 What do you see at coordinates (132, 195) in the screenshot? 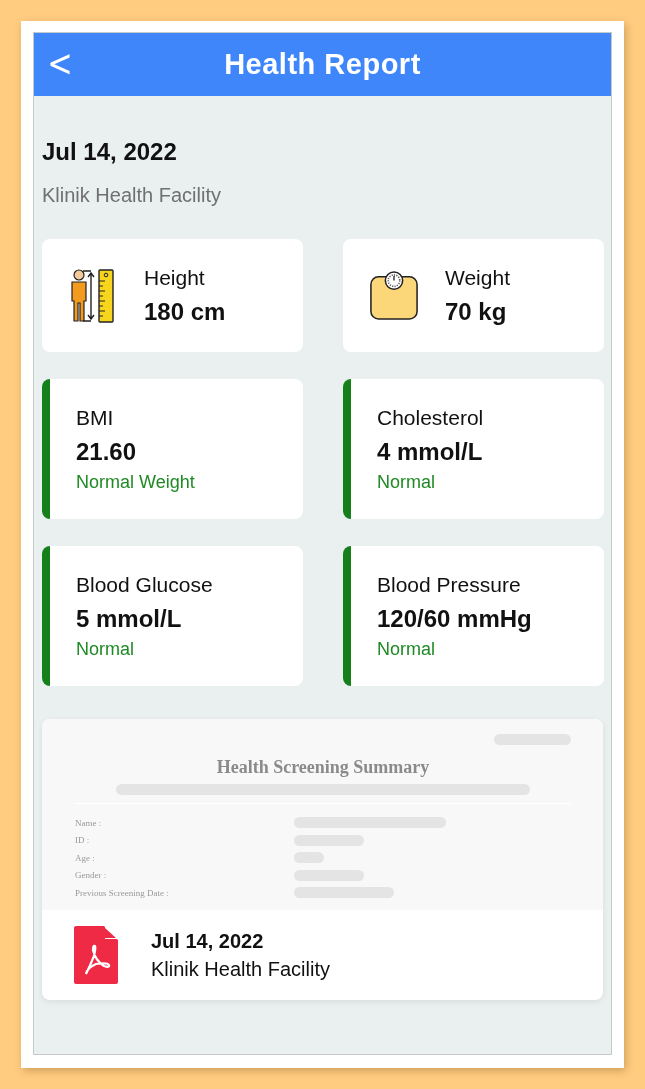
I see `facility-name: Klinik Health Facility` at bounding box center [132, 195].